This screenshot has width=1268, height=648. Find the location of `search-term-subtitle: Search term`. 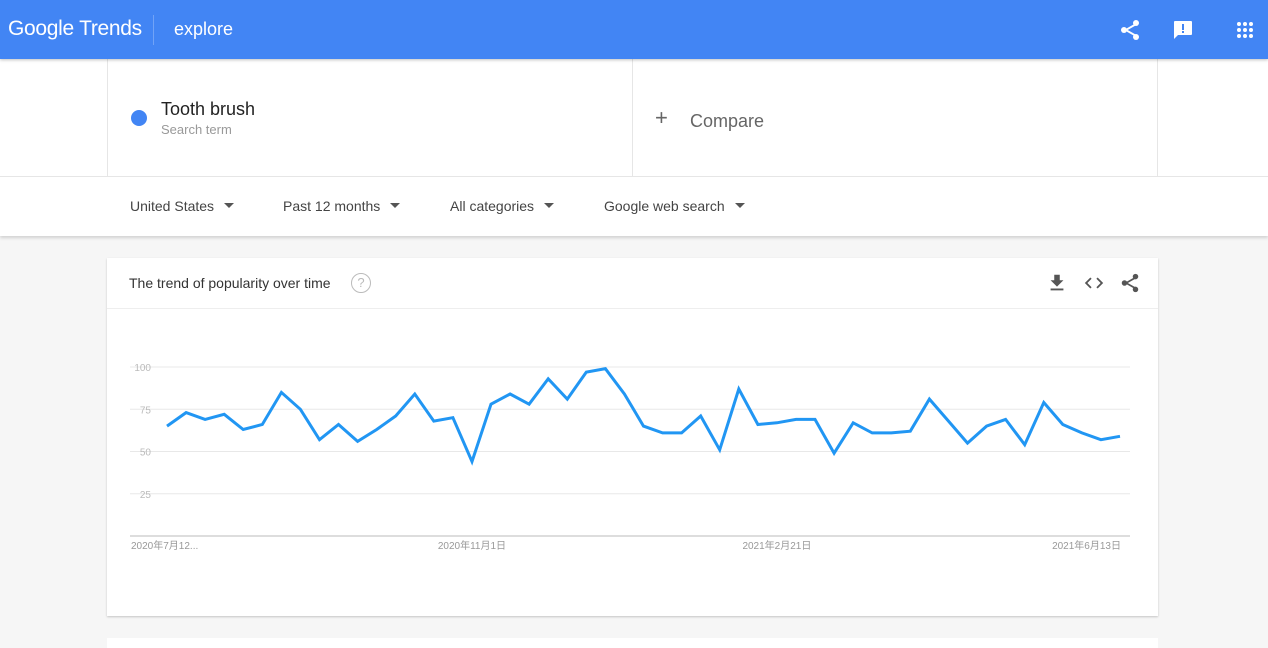

search-term-subtitle: Search term is located at coordinates (196, 129).